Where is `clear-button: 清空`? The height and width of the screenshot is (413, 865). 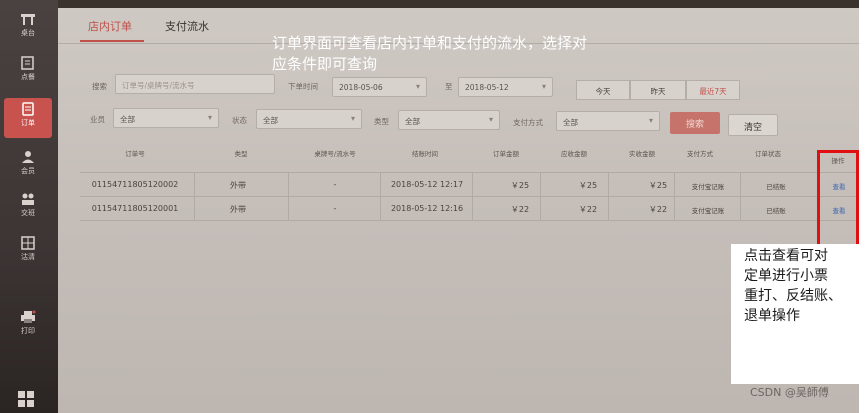
clear-button: 清空 is located at coordinates (753, 125).